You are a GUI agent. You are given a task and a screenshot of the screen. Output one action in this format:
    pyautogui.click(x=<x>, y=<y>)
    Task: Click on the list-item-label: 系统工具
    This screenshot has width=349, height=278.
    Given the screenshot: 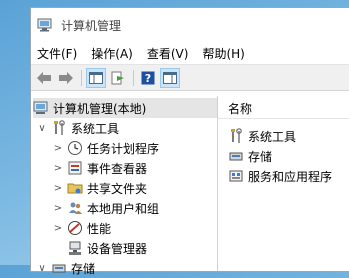 What is the action you would take?
    pyautogui.click(x=272, y=136)
    